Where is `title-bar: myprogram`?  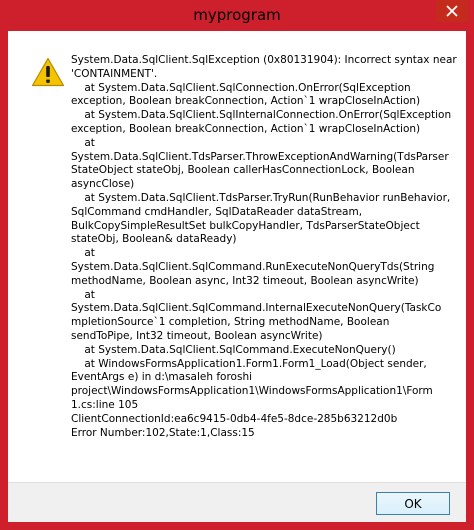 title-bar: myprogram is located at coordinates (237, 15).